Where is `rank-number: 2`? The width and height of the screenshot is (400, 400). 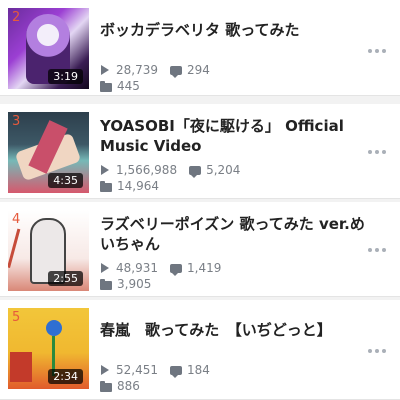
rank-number: 2 is located at coordinates (16, 17).